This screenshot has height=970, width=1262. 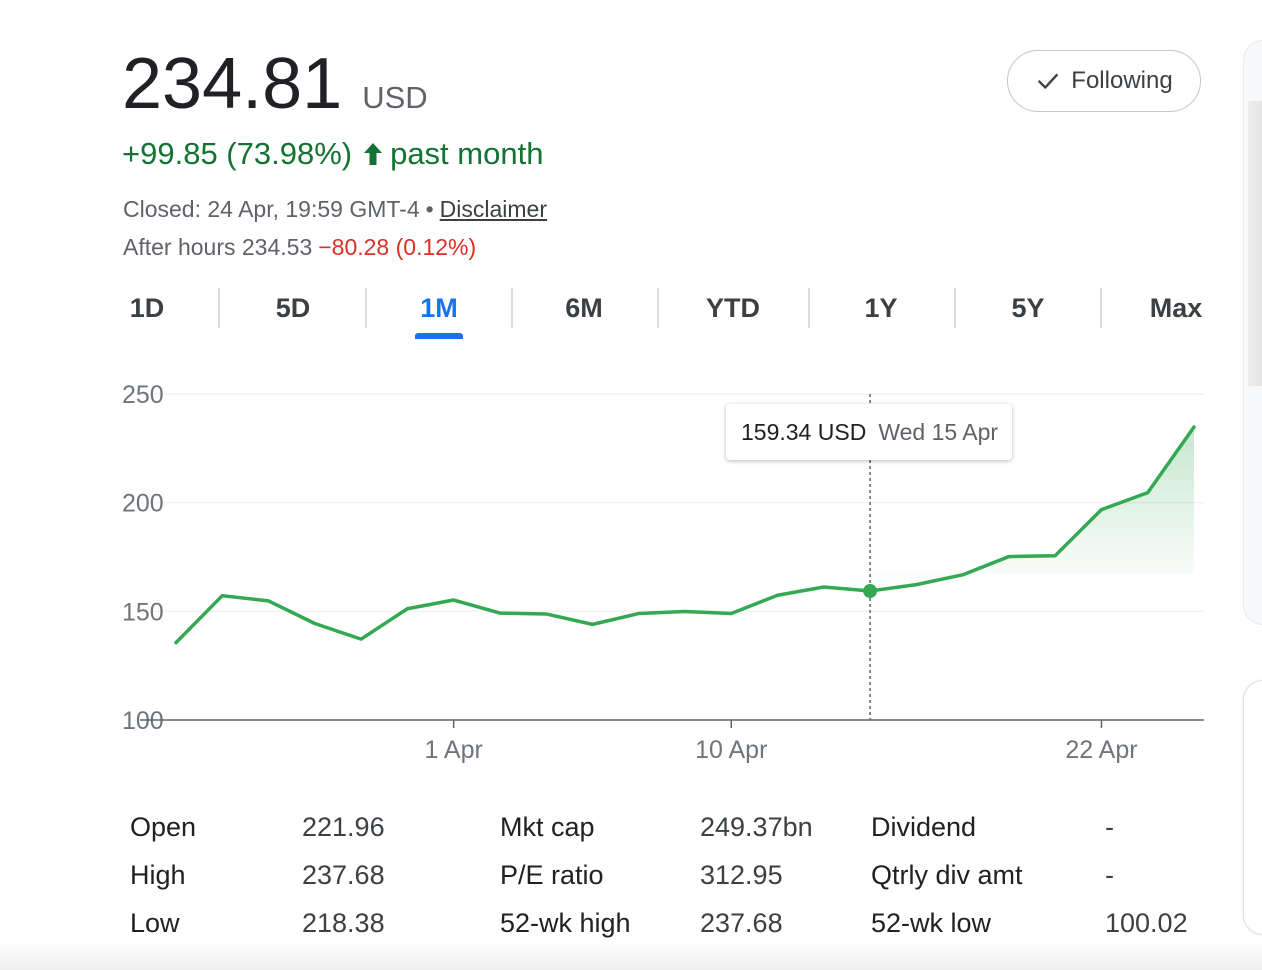 What do you see at coordinates (143, 721) in the screenshot?
I see `y-tick-label: 100` at bounding box center [143, 721].